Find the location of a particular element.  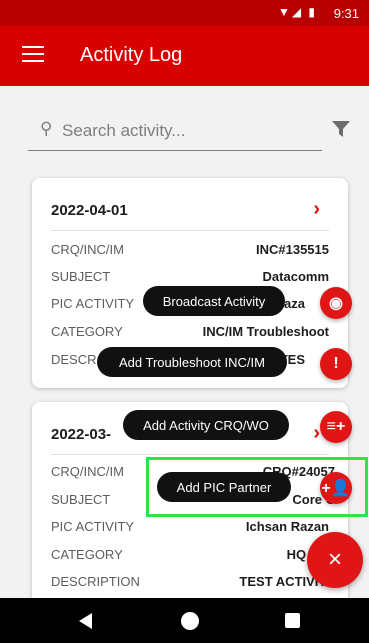

status-bar: ▼◢ ▮ 9:31 is located at coordinates (184, 13).